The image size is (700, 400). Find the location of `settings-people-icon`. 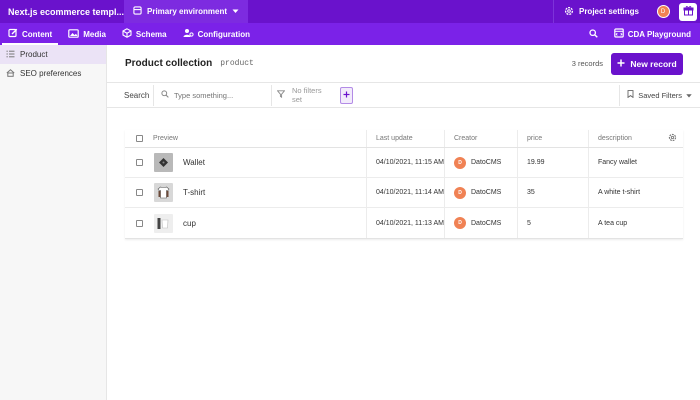

settings-people-icon is located at coordinates (188, 34).